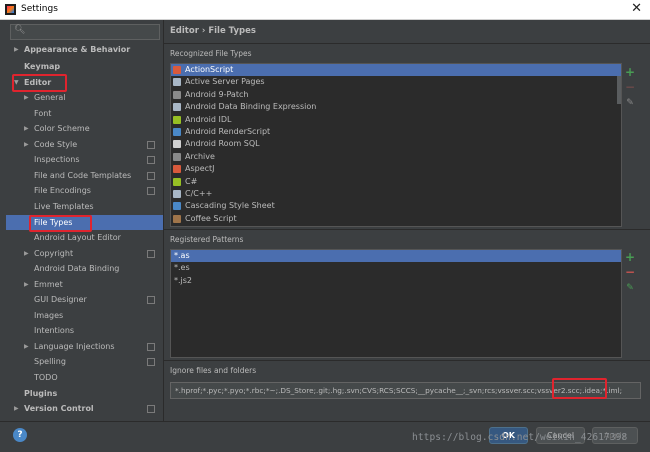 This screenshot has height=452, width=650. What do you see at coordinates (84, 408) in the screenshot?
I see `sidebar-item-version-control: ▶ Version Control` at bounding box center [84, 408].